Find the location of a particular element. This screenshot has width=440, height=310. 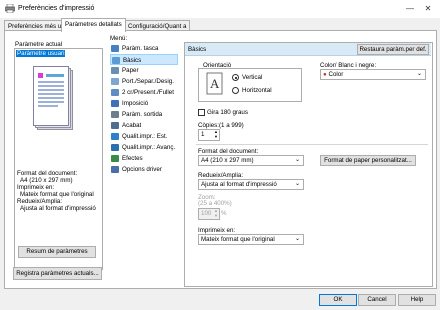

menu-item-duplex: 2 cr/Present./Fullet is located at coordinates (144, 92).